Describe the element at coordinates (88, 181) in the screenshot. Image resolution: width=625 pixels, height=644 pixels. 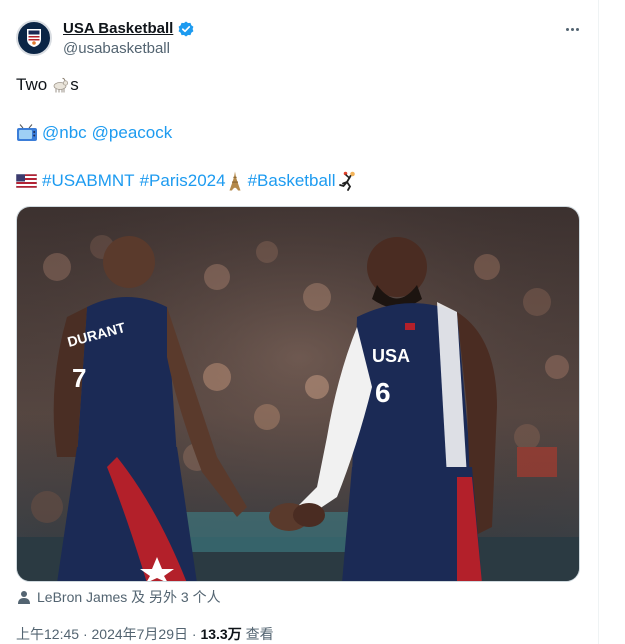
I see `hashtag-usabmnt: #USABMNT` at that location.